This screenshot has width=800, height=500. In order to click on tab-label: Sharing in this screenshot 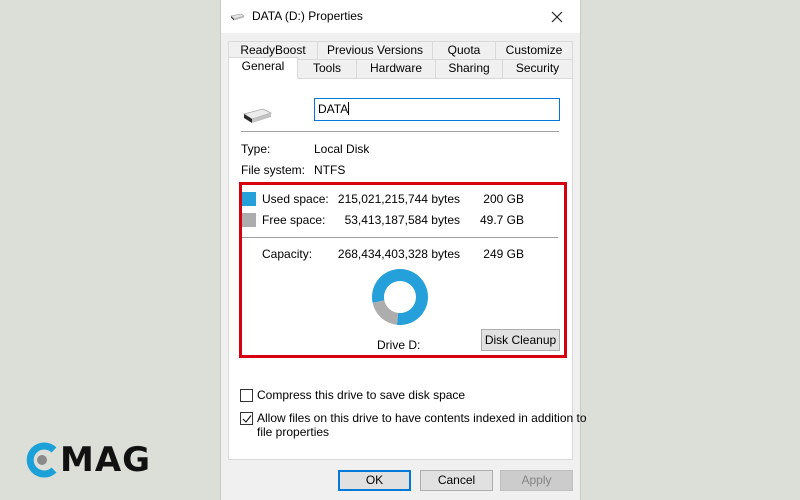, I will do `click(469, 68)`.